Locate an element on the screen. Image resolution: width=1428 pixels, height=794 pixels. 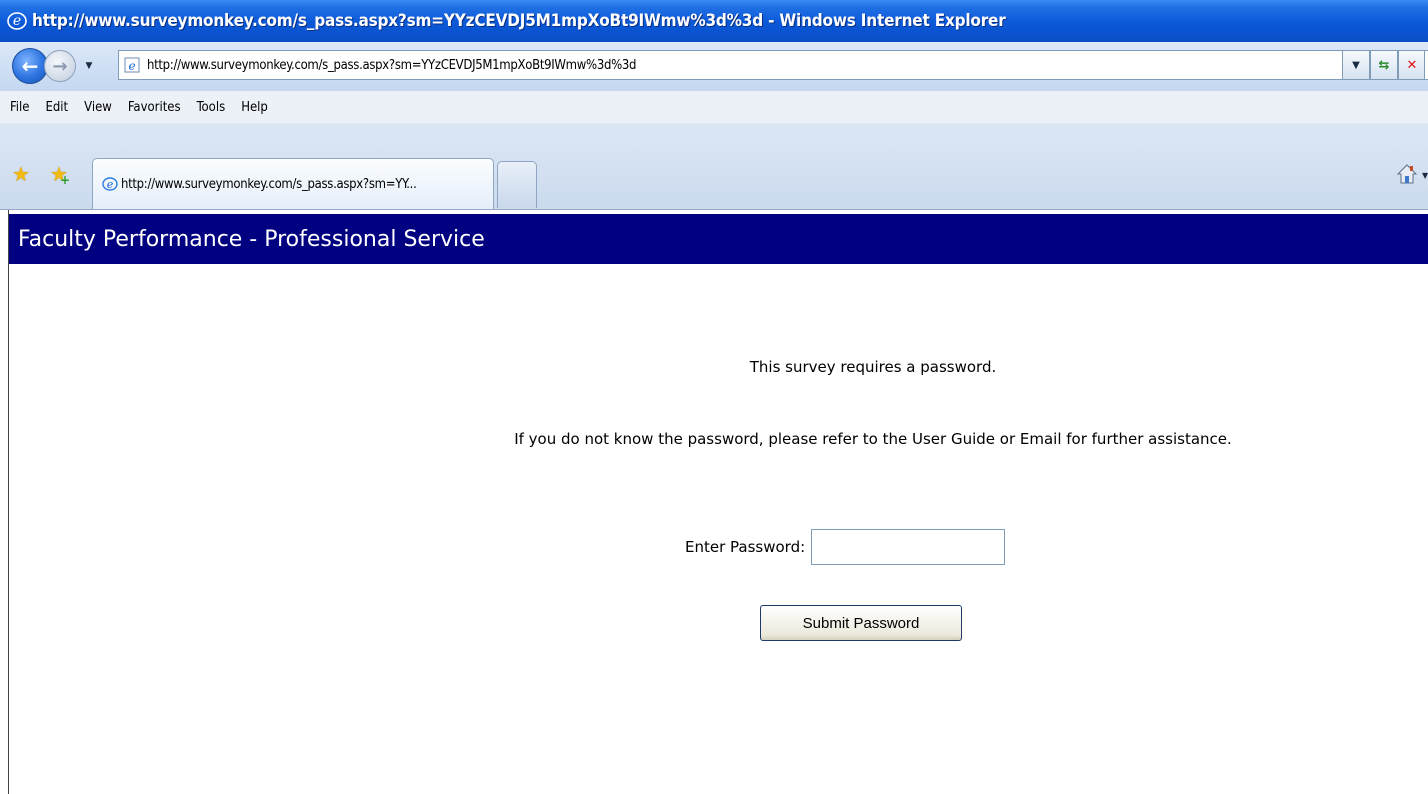
refresh-icon: ⇆ is located at coordinates (1384, 65).